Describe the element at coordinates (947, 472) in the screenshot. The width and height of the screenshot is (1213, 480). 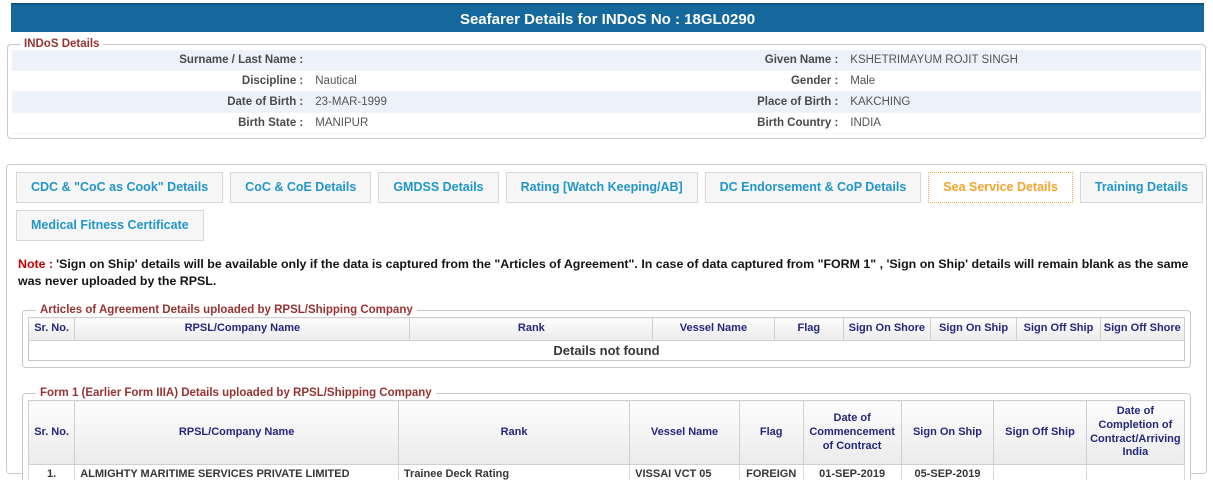
I see `cell-sign-on-ship: 05-SEP-2019` at that location.